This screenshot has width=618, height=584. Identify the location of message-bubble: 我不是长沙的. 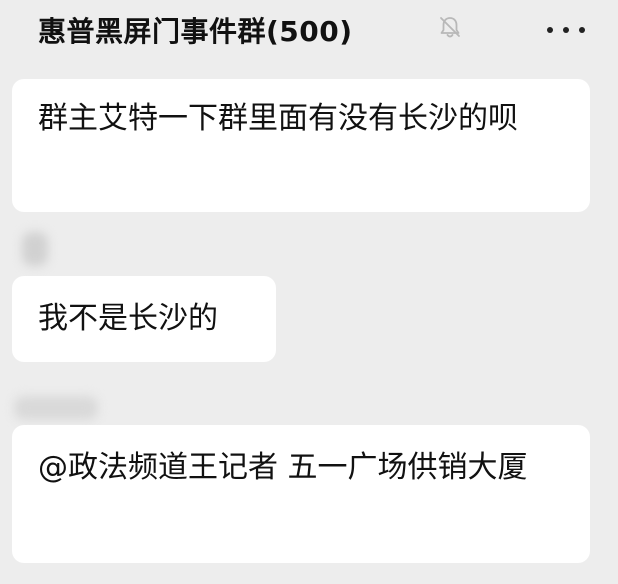
(144, 319).